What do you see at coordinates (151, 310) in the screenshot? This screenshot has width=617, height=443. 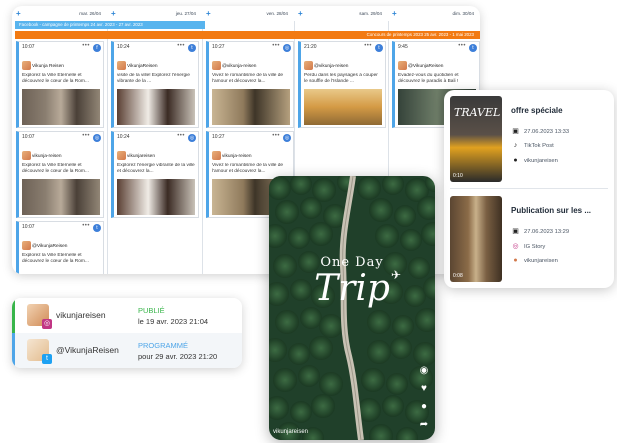 I see `status-badge: PUBLIÉ` at bounding box center [151, 310].